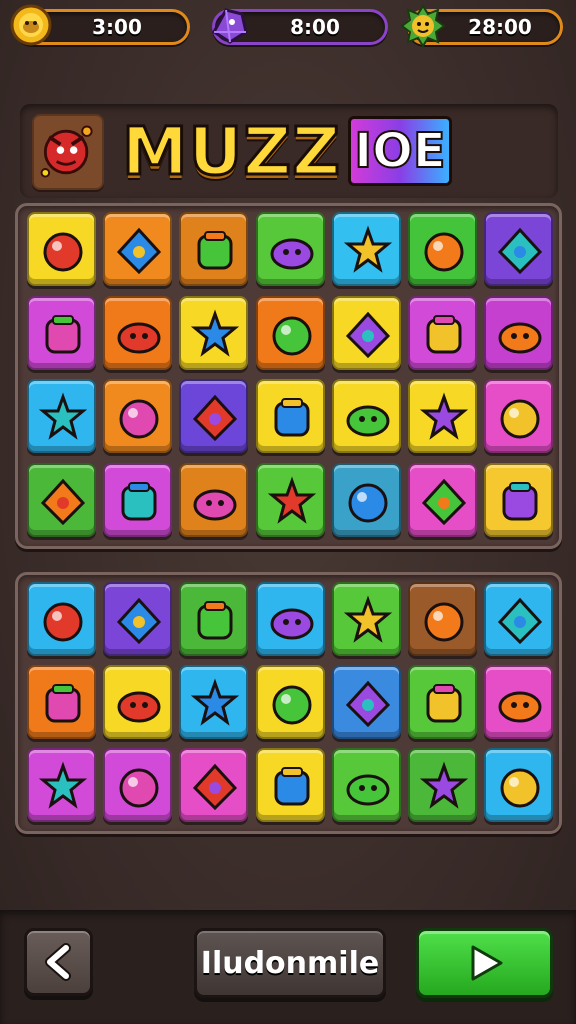 This screenshot has height=1024, width=576. Describe the element at coordinates (368, 421) in the screenshot. I see `mushroom-creature-icon` at that location.